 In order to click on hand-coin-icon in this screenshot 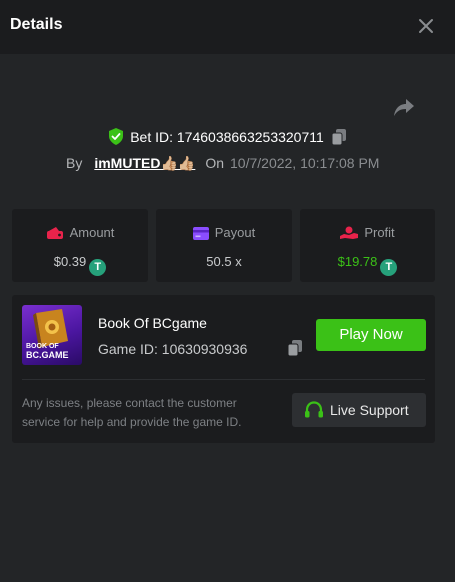, I will do `click(349, 232)`.